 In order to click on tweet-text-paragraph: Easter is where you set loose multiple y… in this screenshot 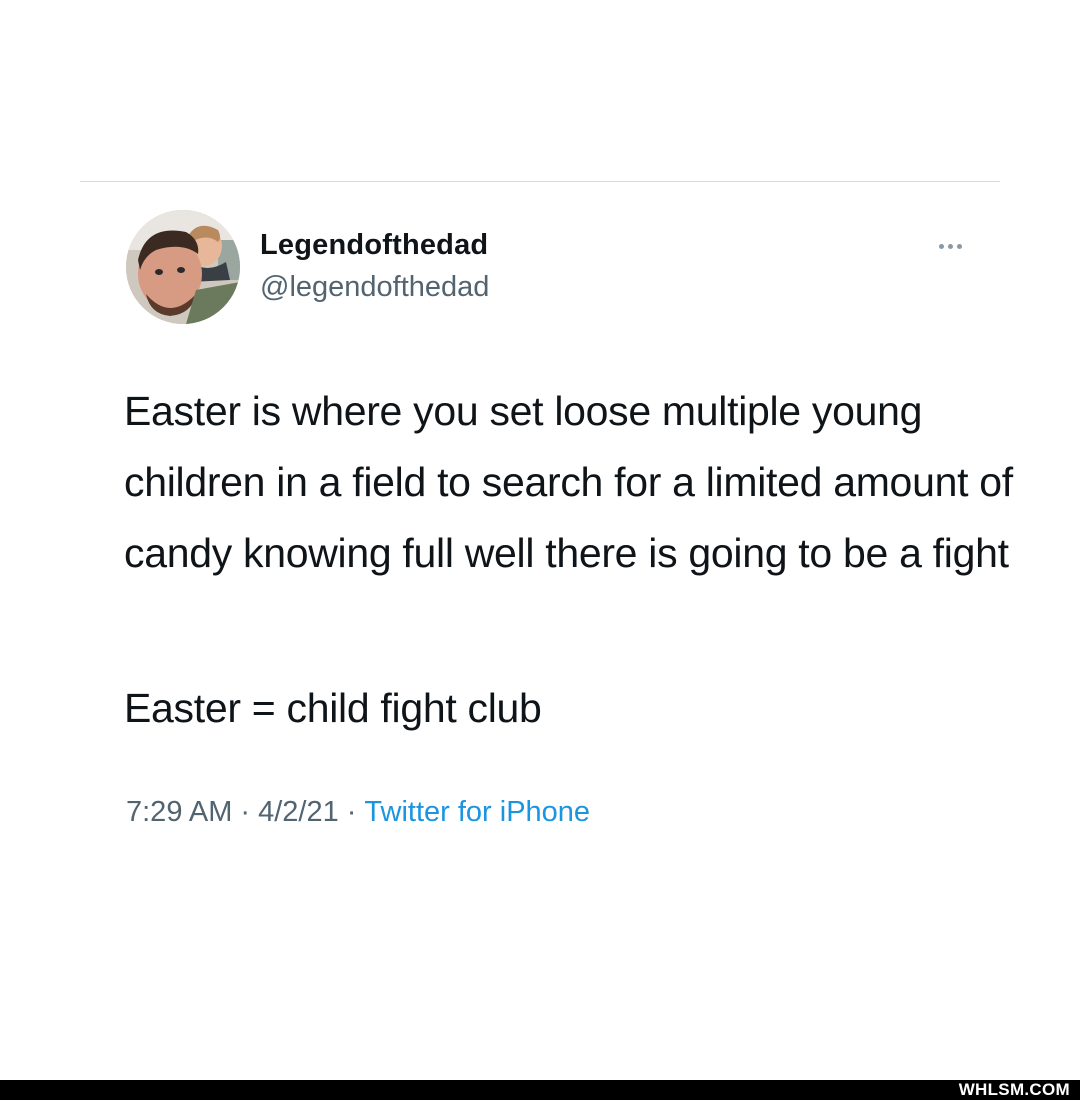, I will do `click(568, 482)`.